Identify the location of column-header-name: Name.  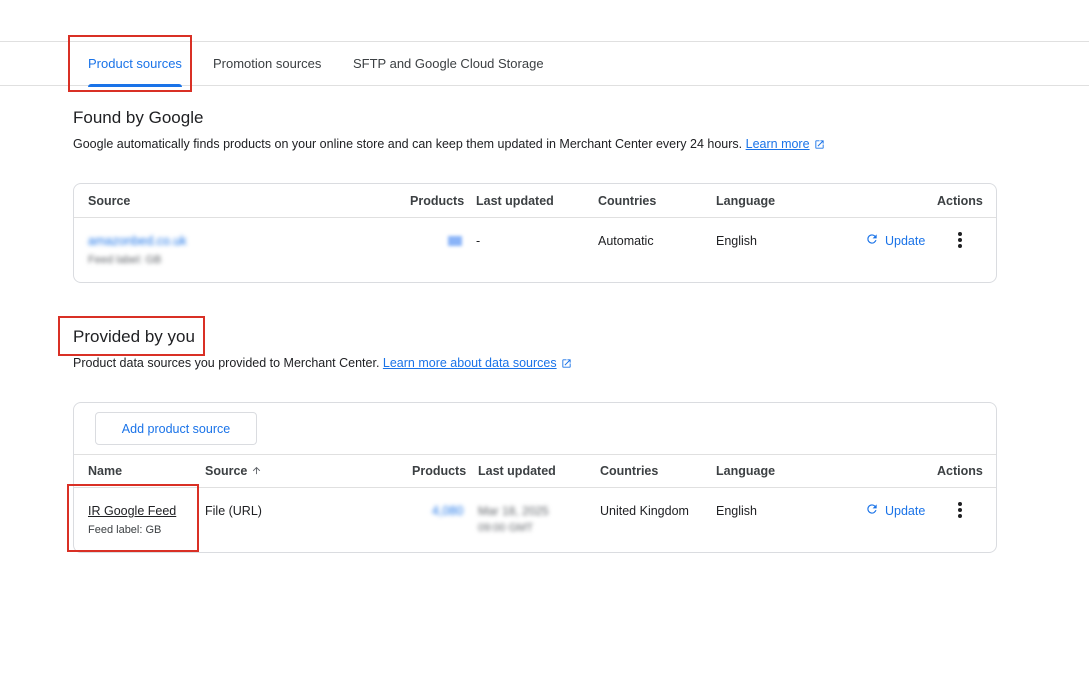
(105, 471).